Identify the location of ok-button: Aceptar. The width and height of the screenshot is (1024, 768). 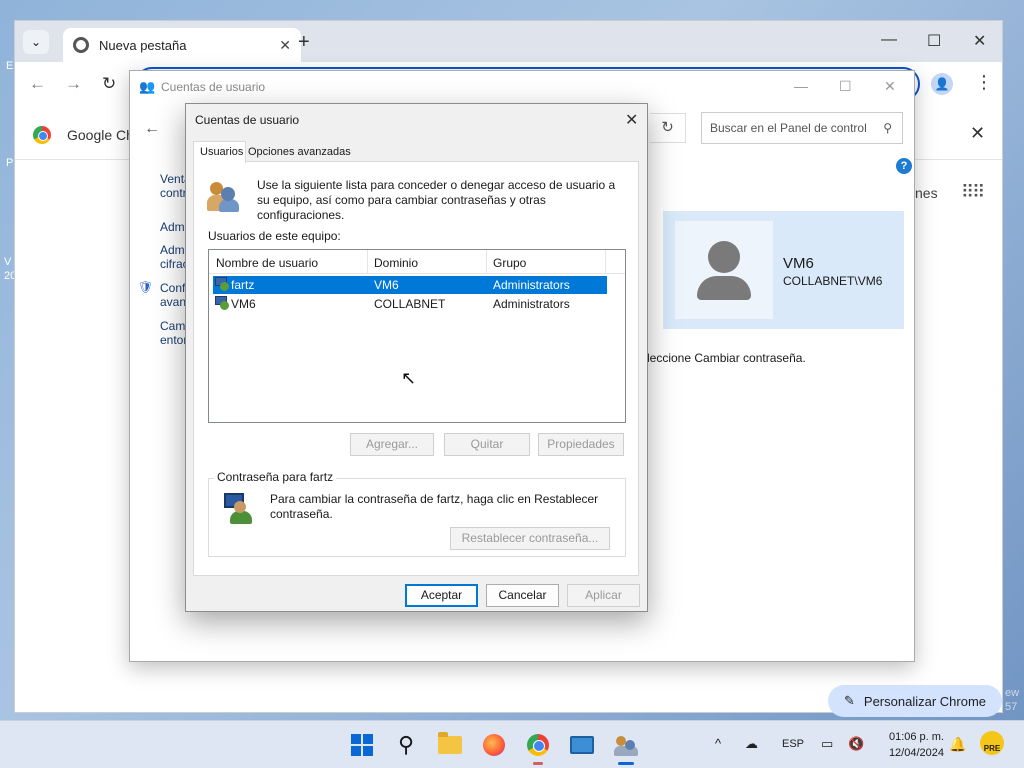
(441, 595).